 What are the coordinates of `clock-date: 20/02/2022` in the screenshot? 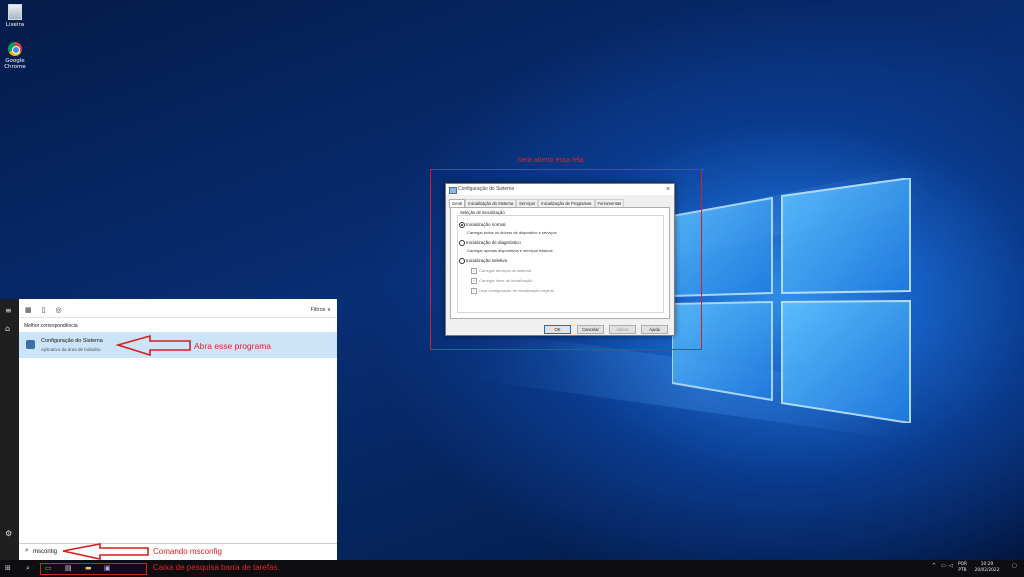 It's located at (987, 570).